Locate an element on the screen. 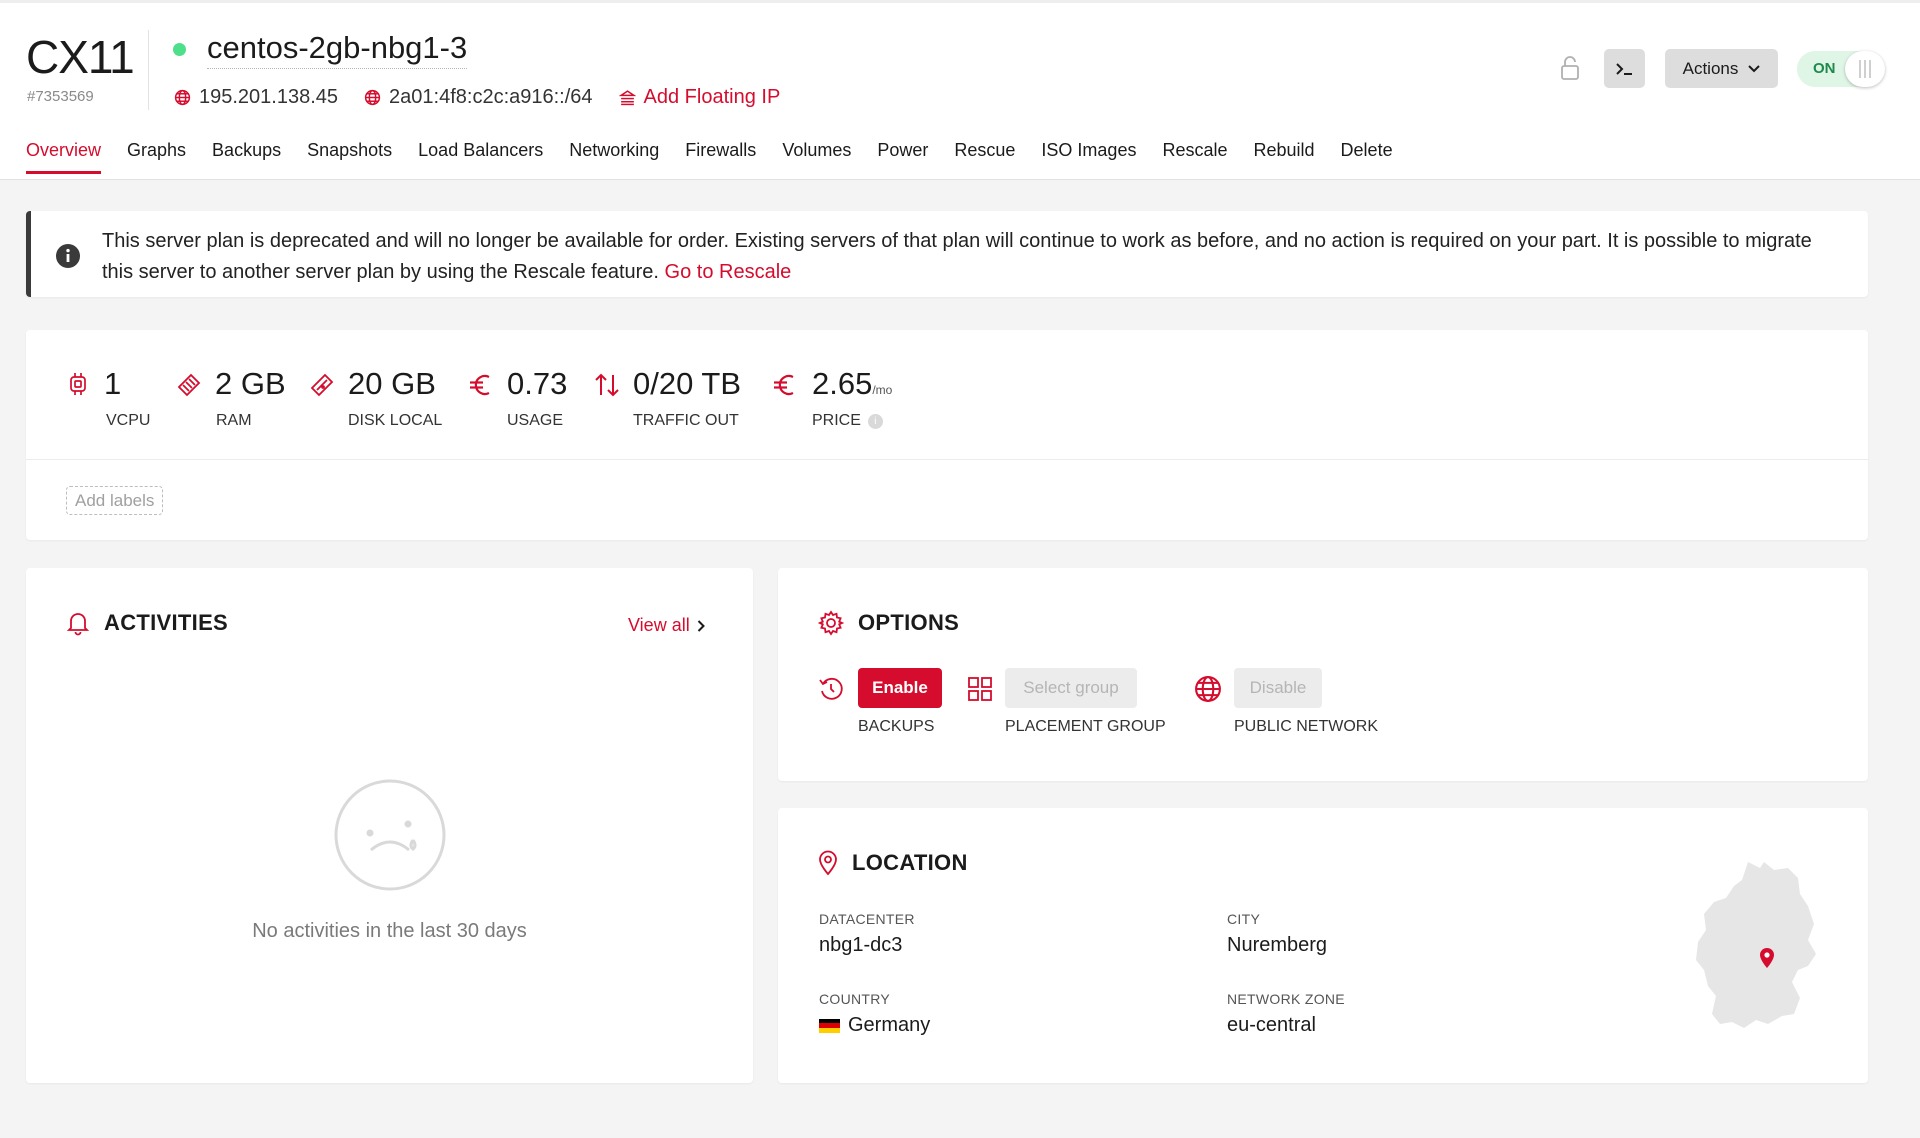  usage-label: USAGE is located at coordinates (535, 420).